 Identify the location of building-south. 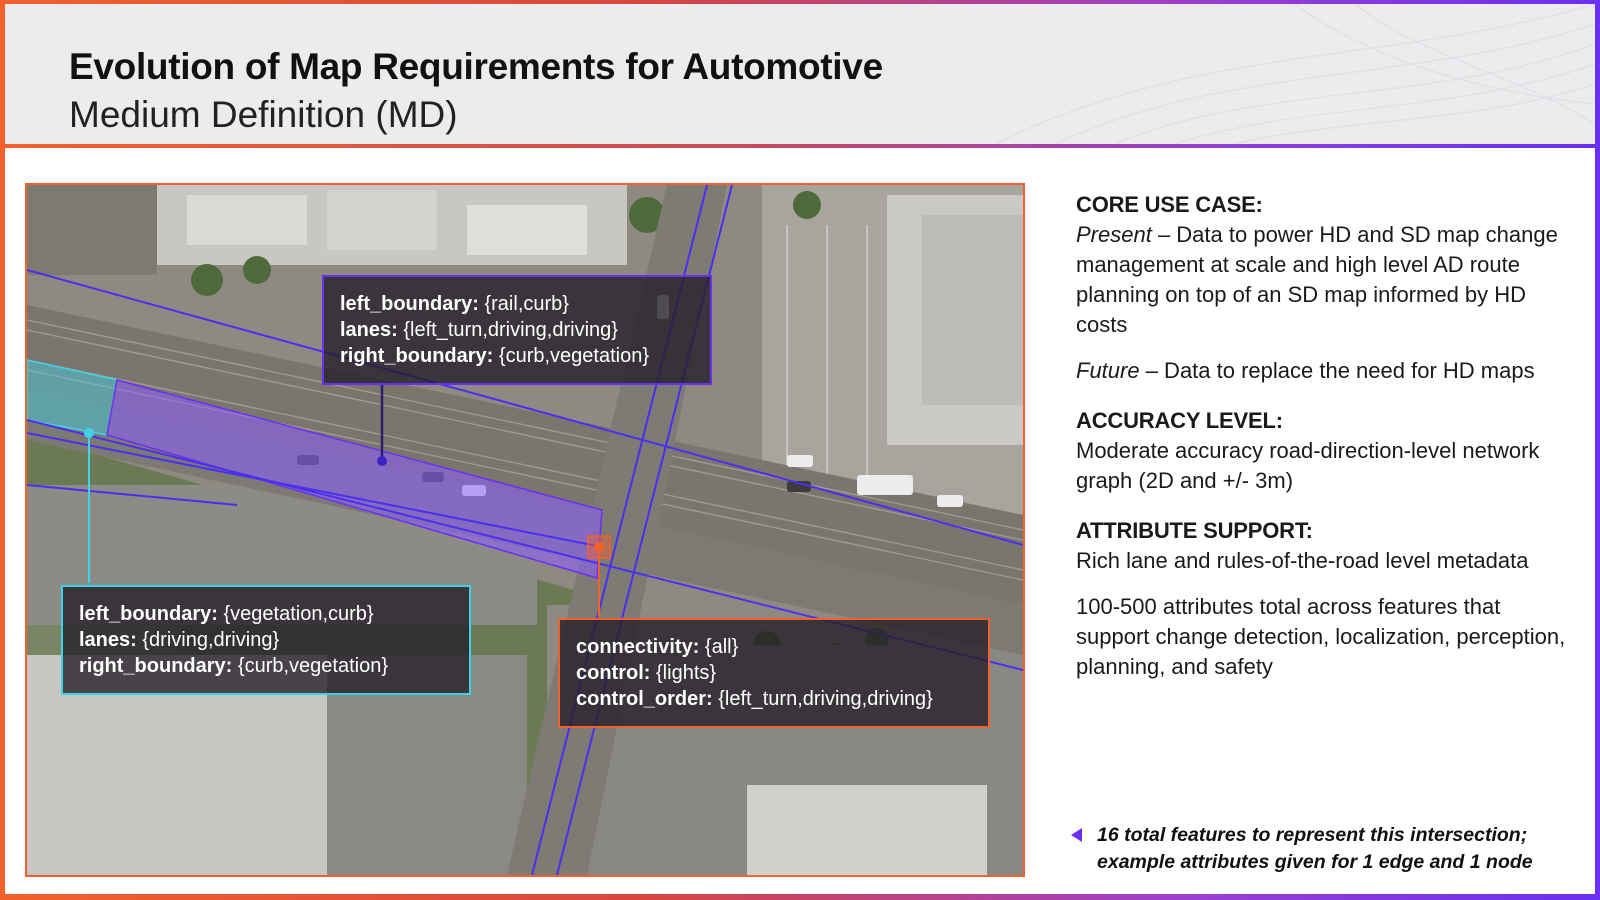
(867, 830).